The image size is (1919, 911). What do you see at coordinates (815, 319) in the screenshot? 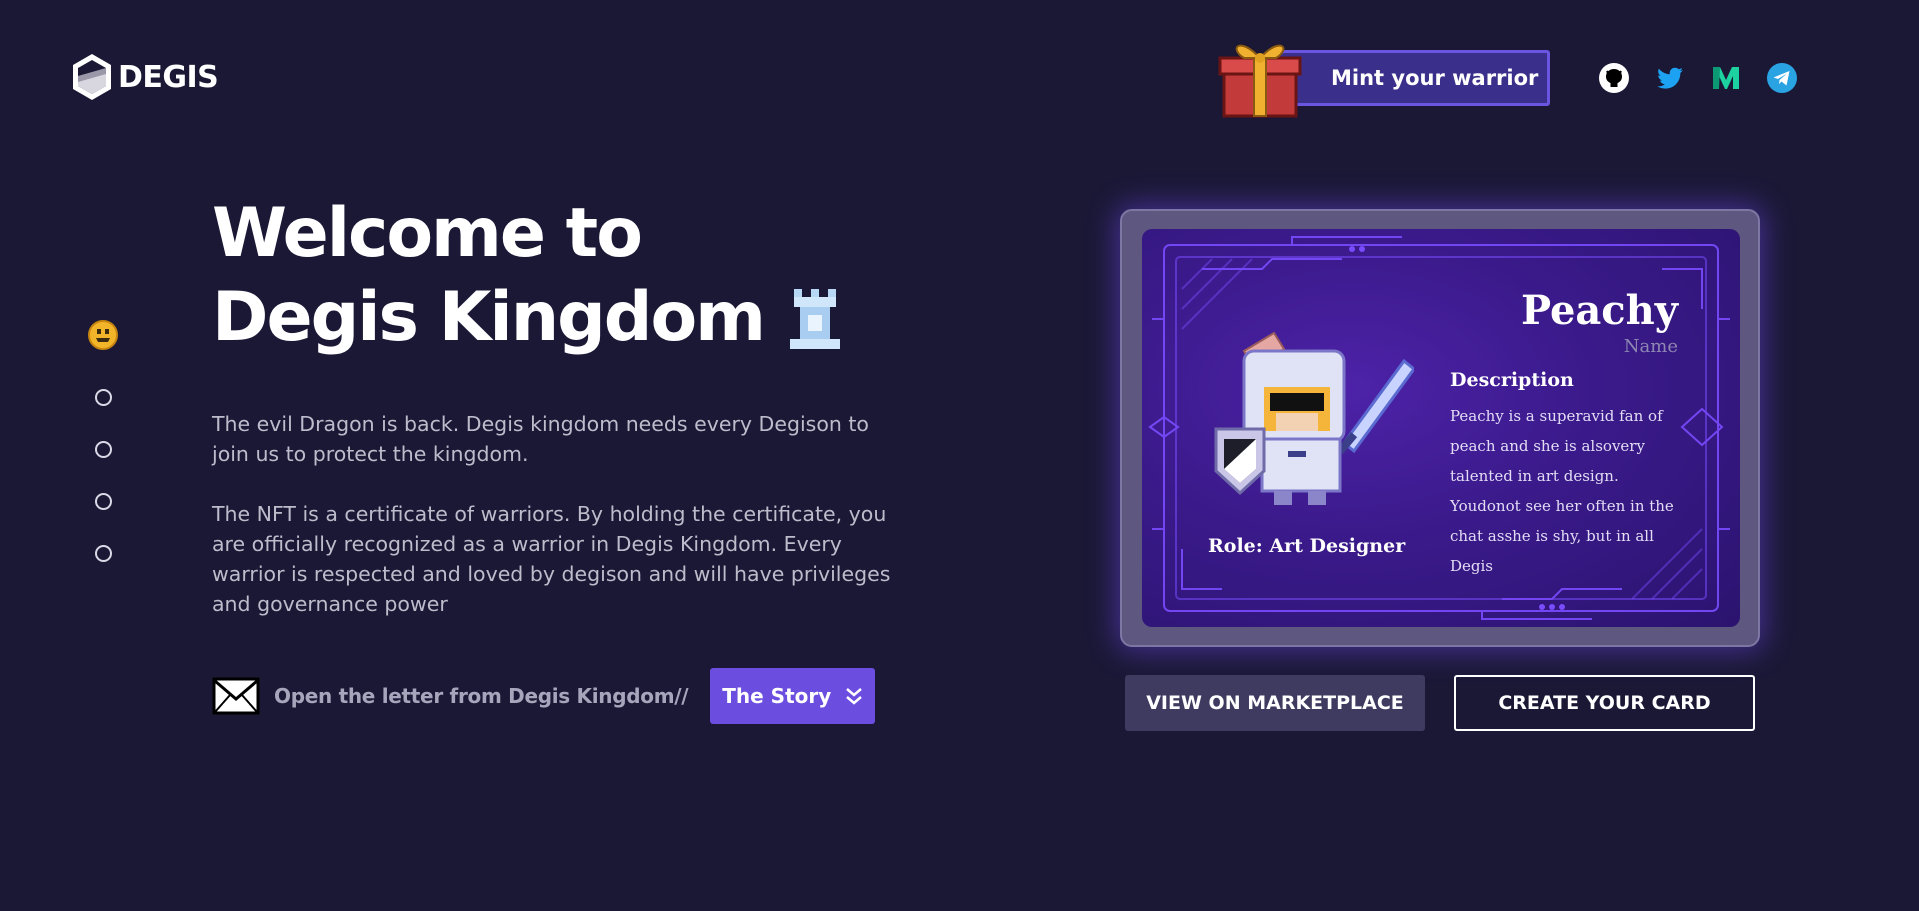
I see `castle-tower-icon` at bounding box center [815, 319].